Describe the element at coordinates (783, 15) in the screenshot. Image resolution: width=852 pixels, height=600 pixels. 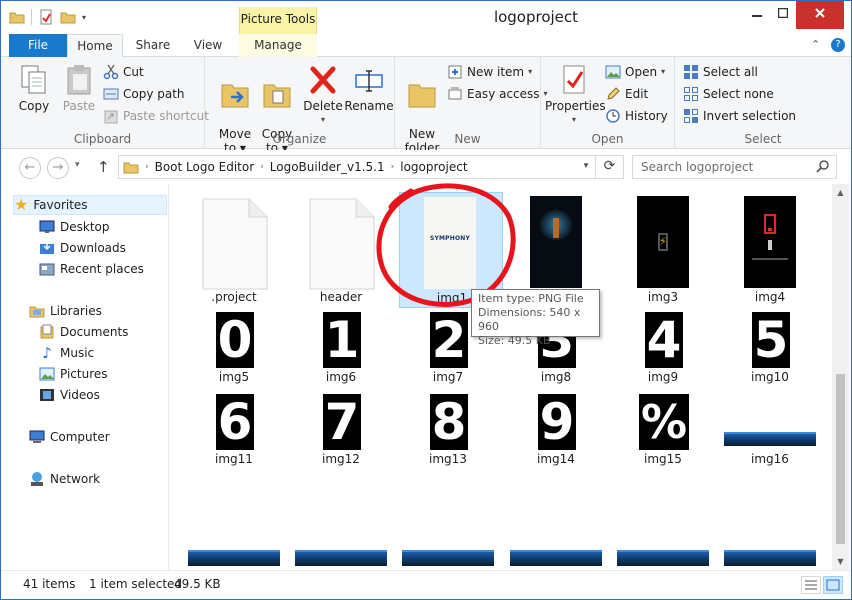
I see `maximize-button` at that location.